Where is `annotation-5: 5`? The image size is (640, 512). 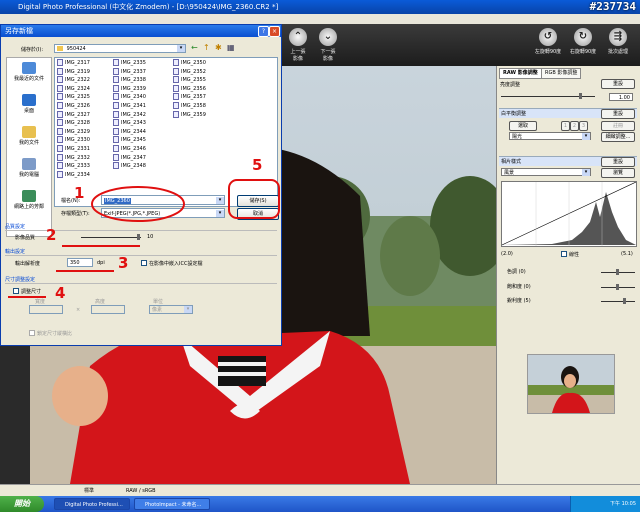 annotation-5: 5 is located at coordinates (257, 165).